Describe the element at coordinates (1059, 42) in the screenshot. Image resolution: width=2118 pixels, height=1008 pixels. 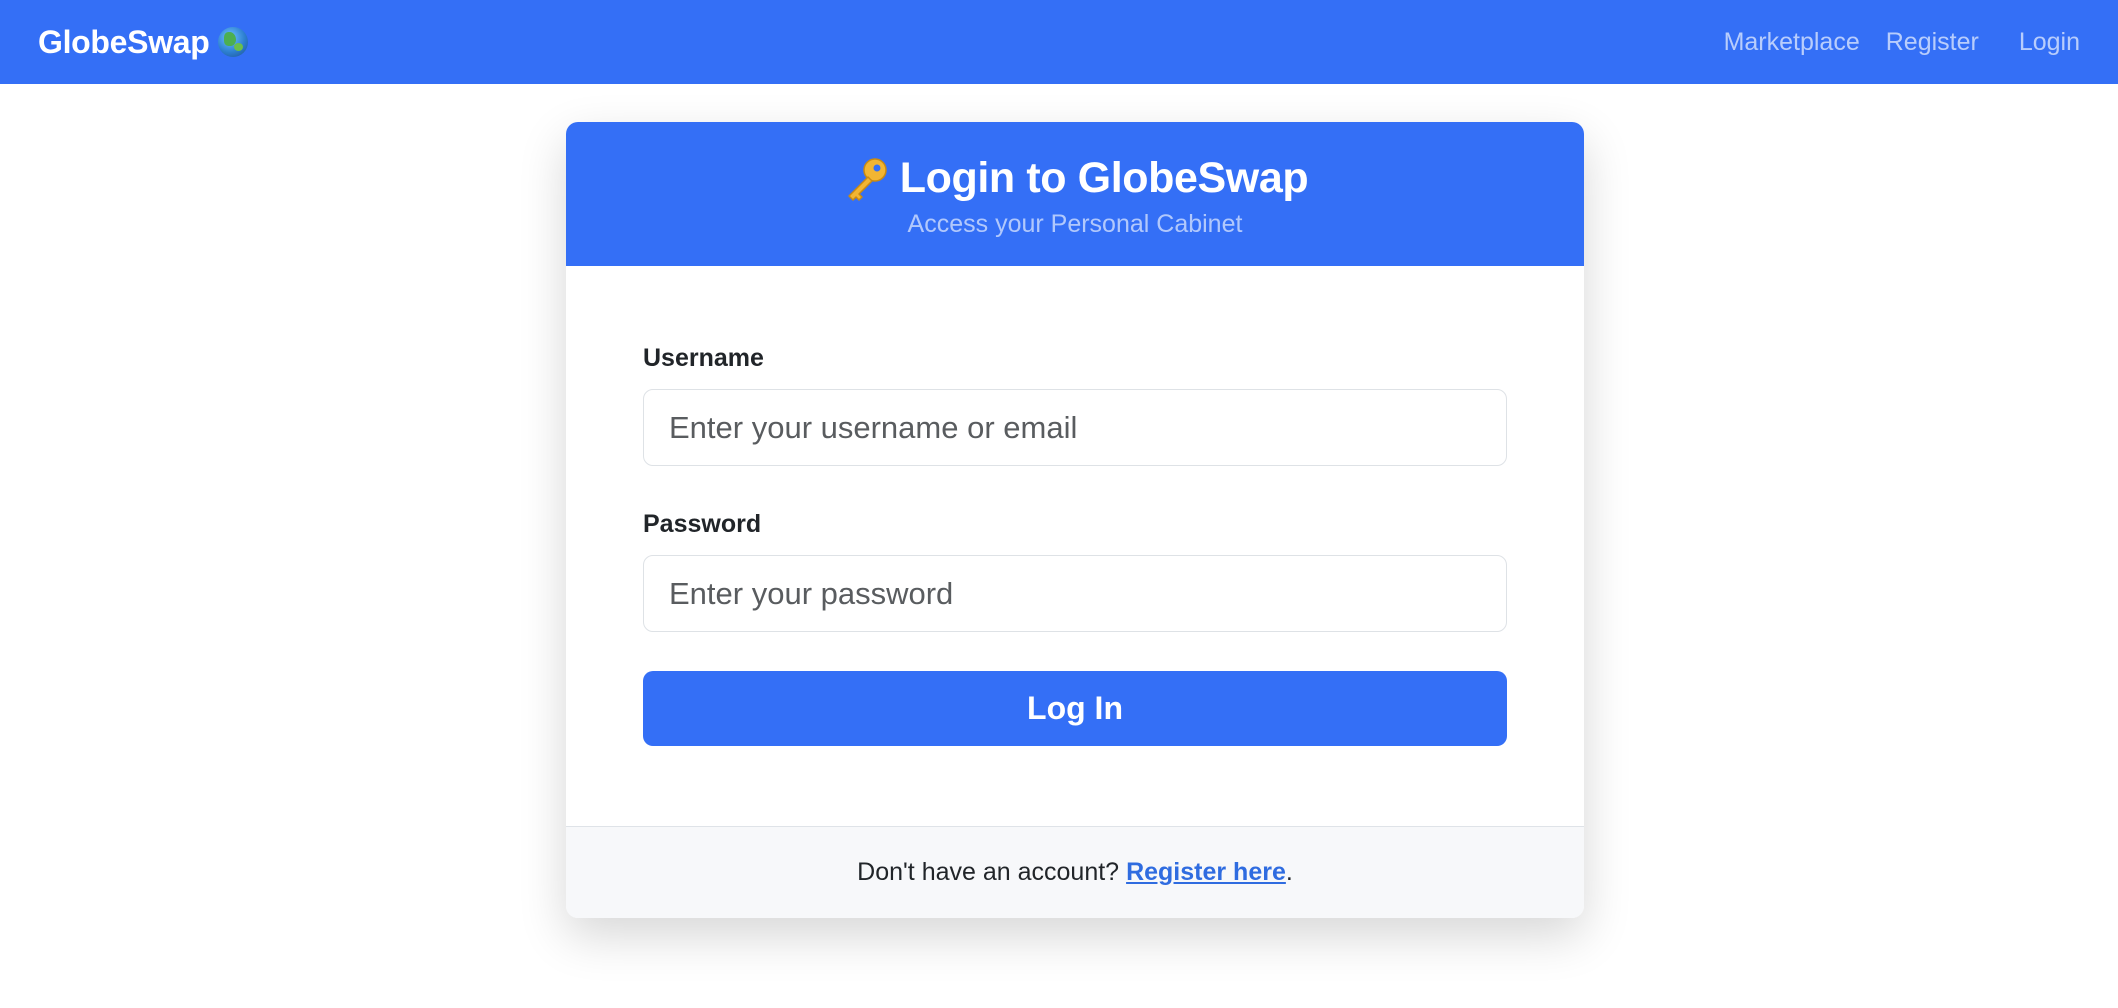
I see `top-navbar: GlobeSwap Marketplace Register Login` at that location.